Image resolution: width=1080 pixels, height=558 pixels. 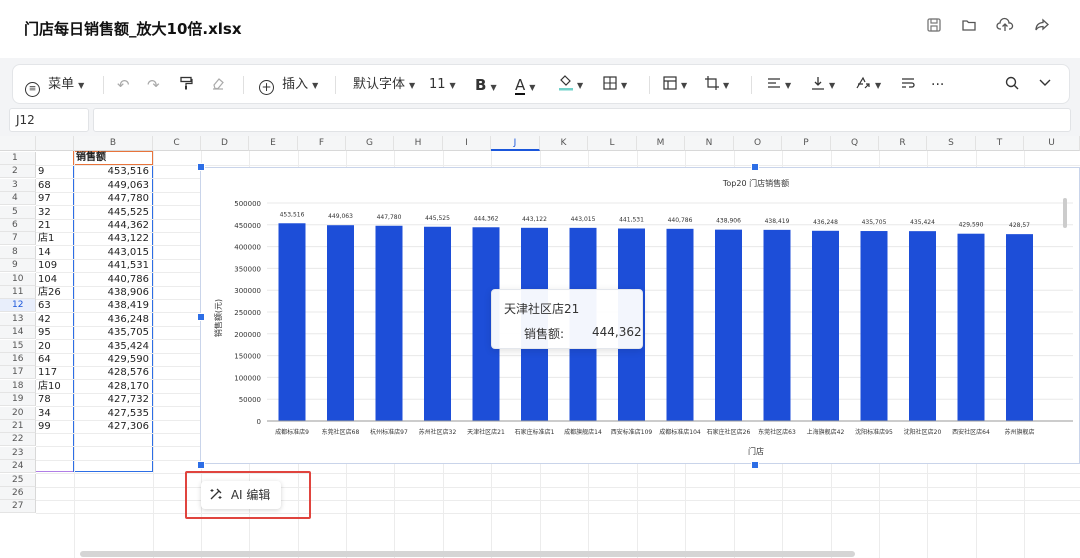 I want to click on row-header-12: 12, so click(x=18, y=306).